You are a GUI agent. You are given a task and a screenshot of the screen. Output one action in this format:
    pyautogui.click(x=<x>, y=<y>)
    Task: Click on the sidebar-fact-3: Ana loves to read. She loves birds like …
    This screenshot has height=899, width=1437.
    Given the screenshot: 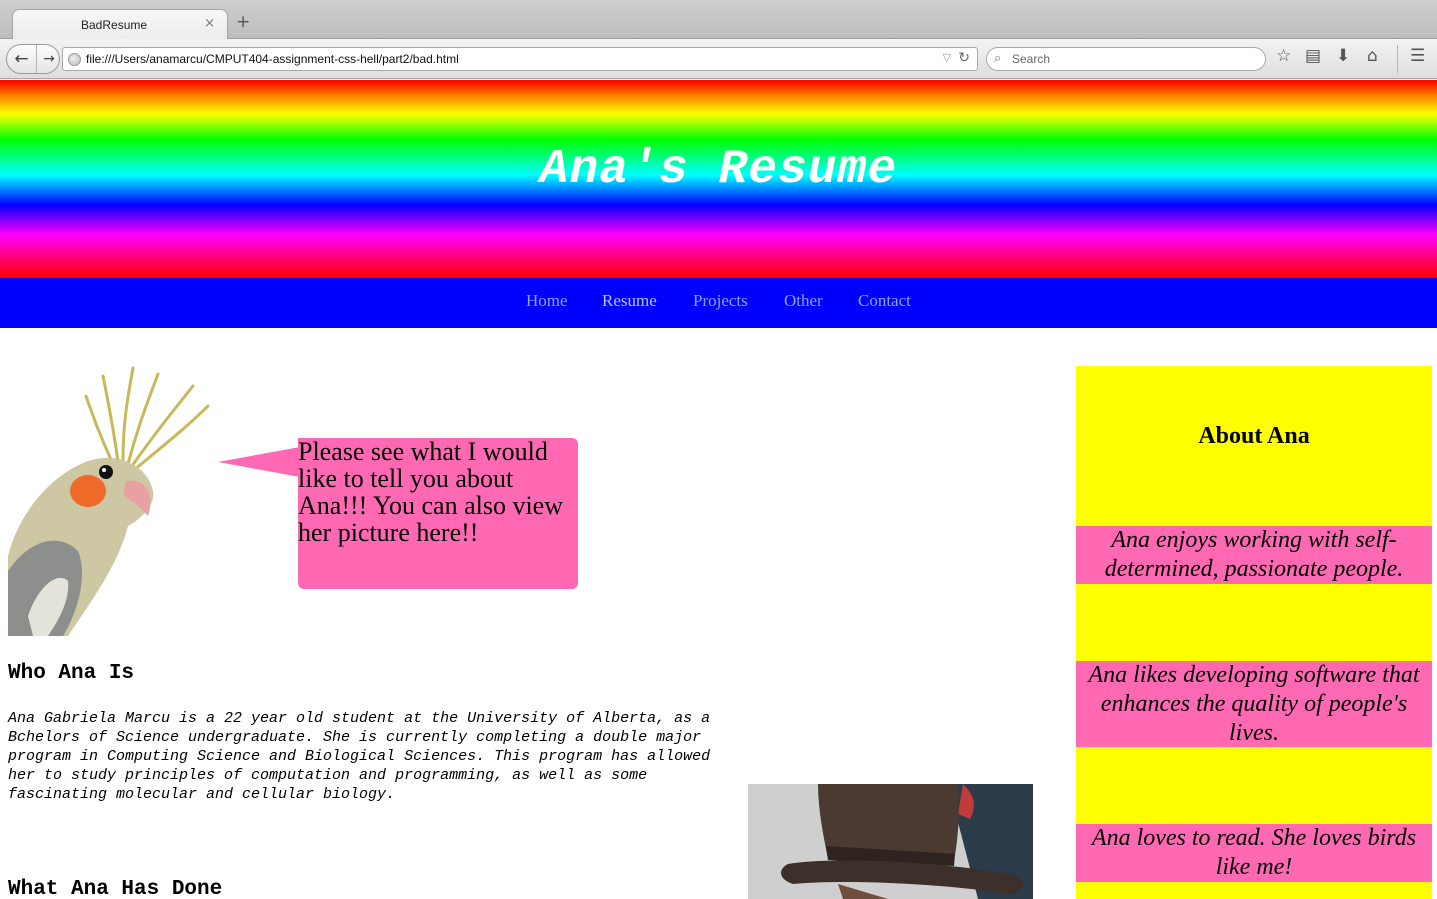 What is the action you would take?
    pyautogui.click(x=1254, y=853)
    